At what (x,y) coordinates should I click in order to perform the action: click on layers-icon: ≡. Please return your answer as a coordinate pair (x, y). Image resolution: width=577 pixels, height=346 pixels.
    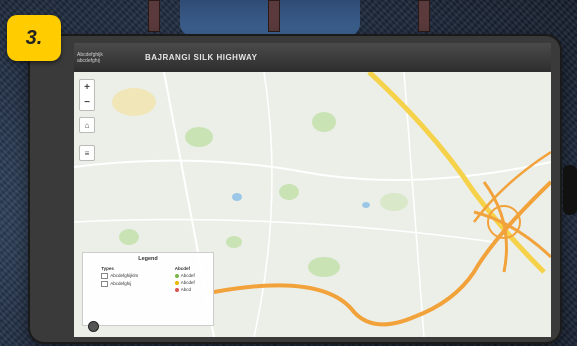
    Looking at the image, I should click on (87, 153).